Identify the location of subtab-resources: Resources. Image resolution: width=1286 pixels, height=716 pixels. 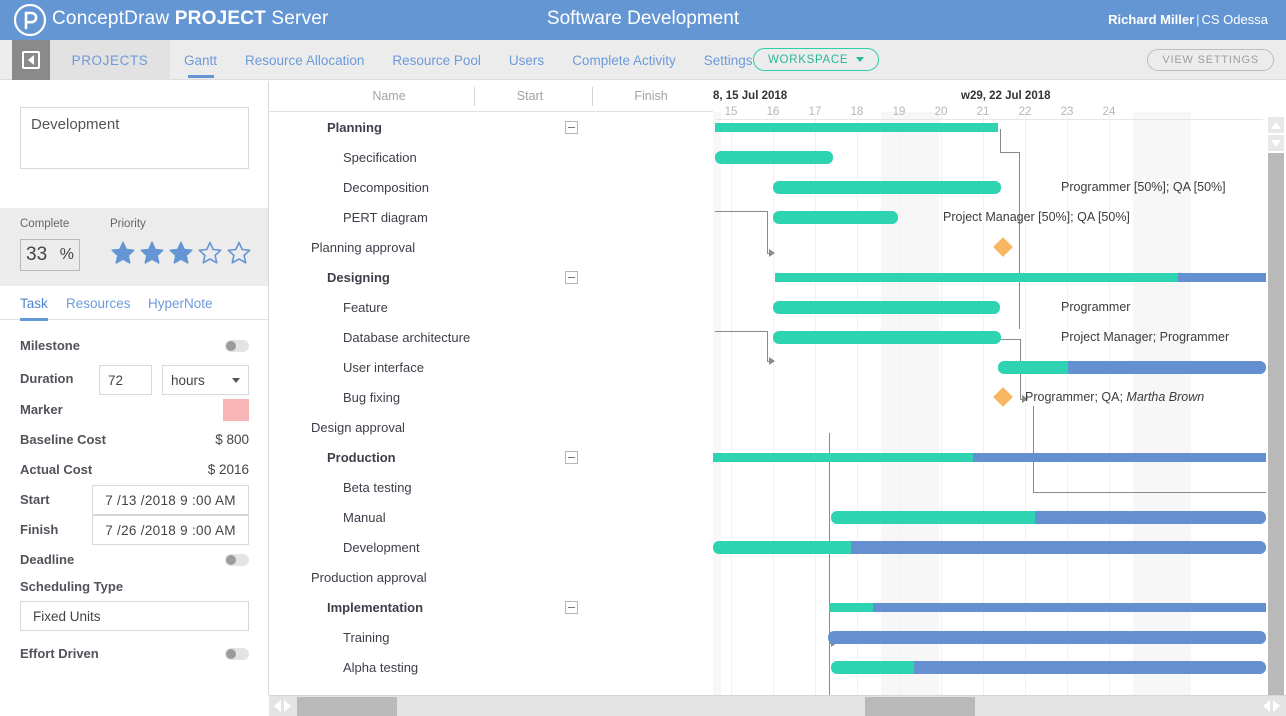
(98, 303).